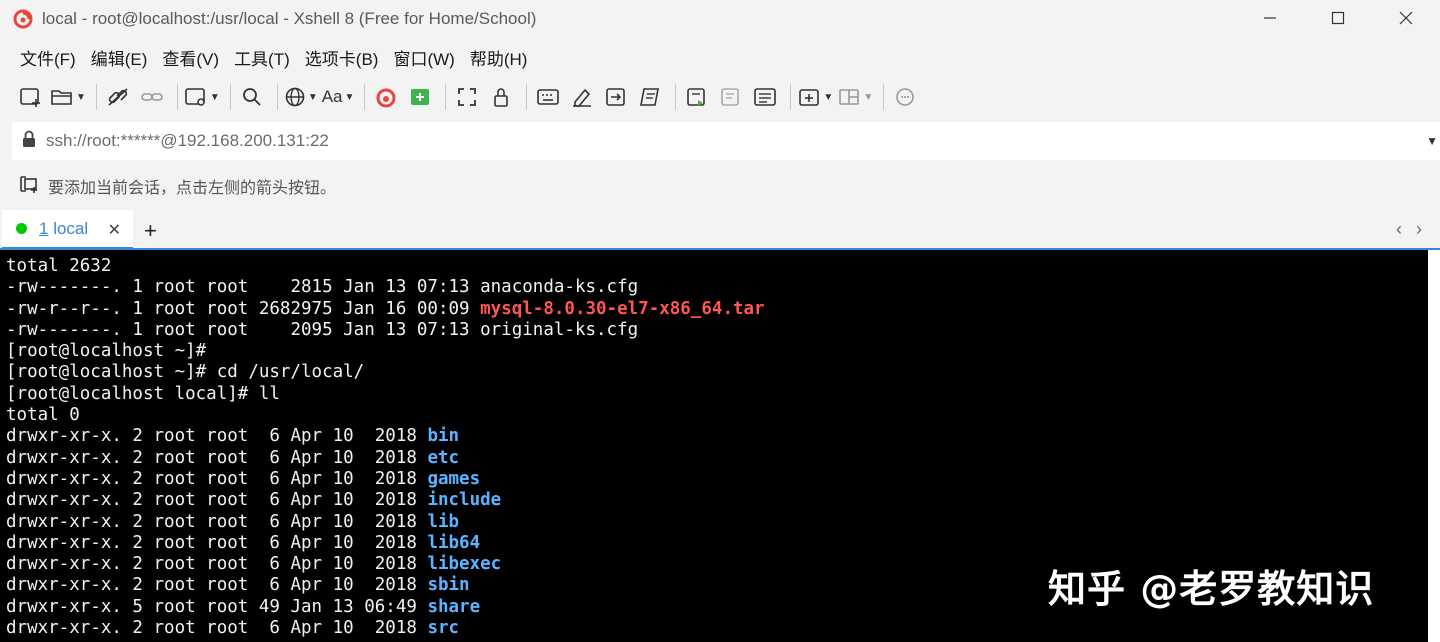  I want to click on keyboard-icon, so click(548, 97).